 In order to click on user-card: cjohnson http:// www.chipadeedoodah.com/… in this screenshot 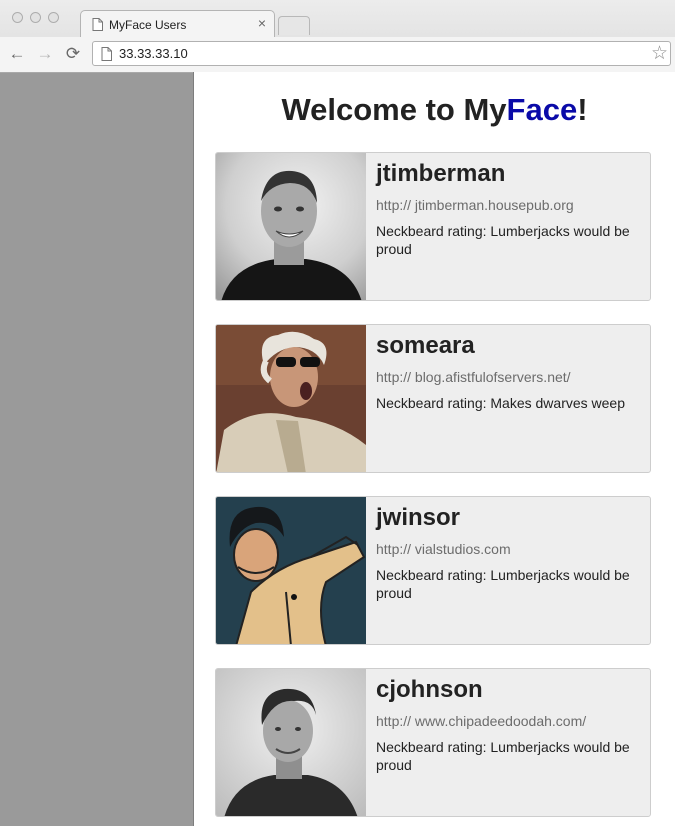, I will do `click(433, 742)`.